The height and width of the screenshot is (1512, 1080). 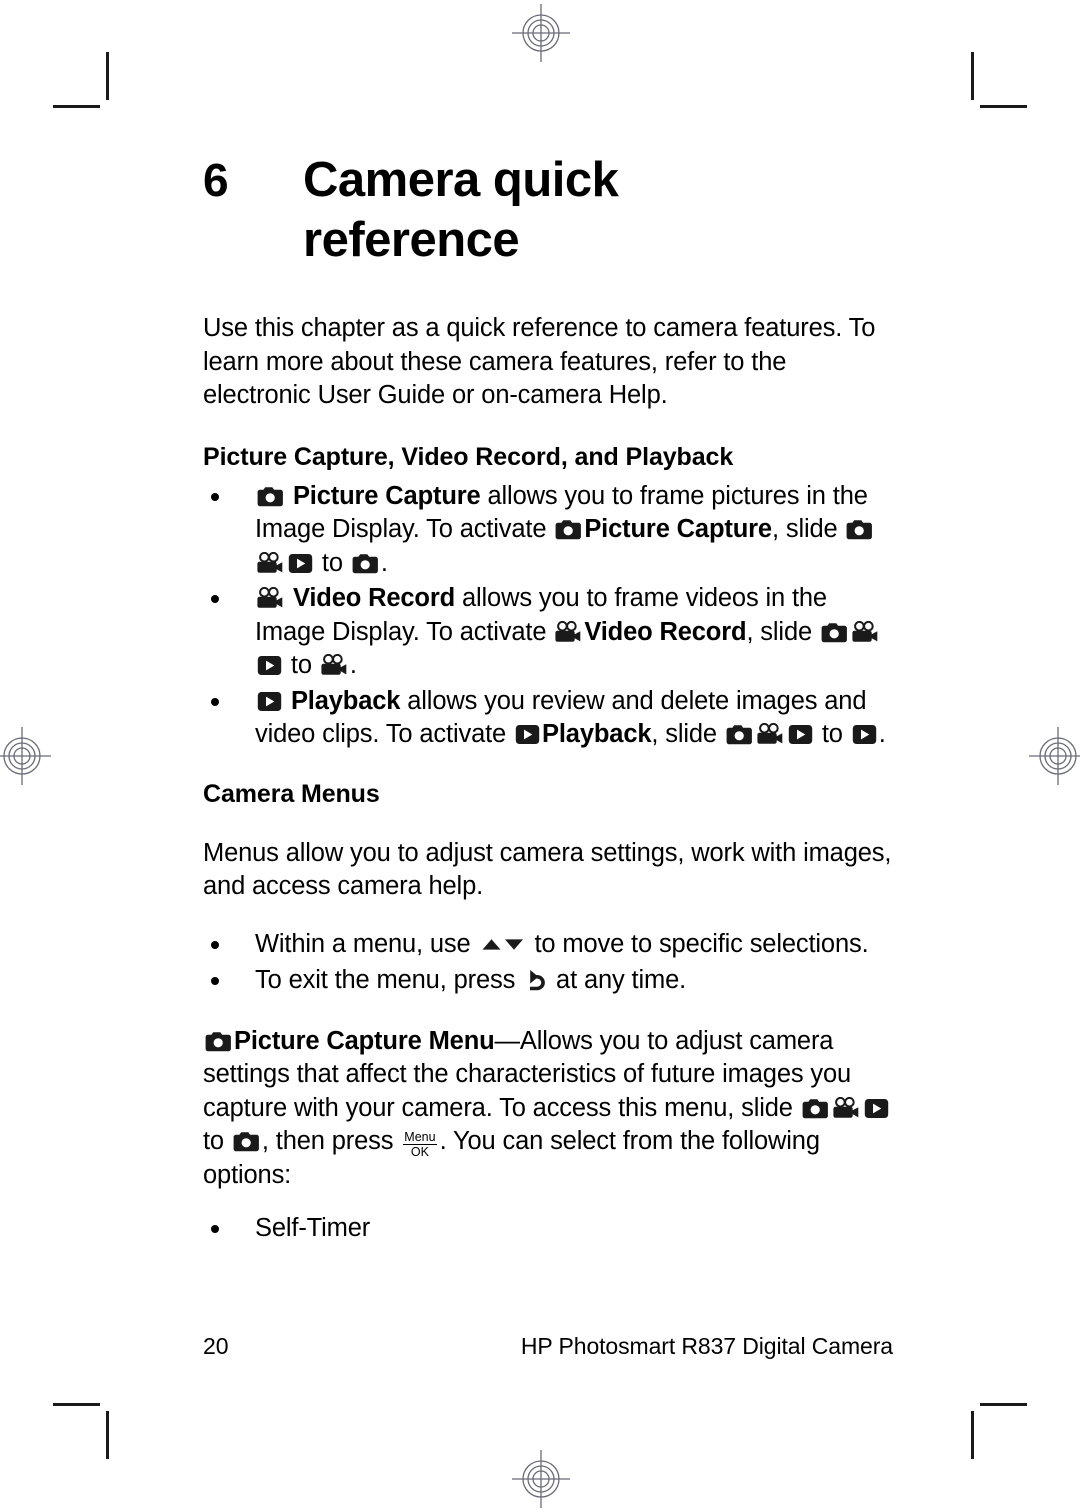 What do you see at coordinates (972, 76) in the screenshot?
I see `crop-mark-top-right-vertical` at bounding box center [972, 76].